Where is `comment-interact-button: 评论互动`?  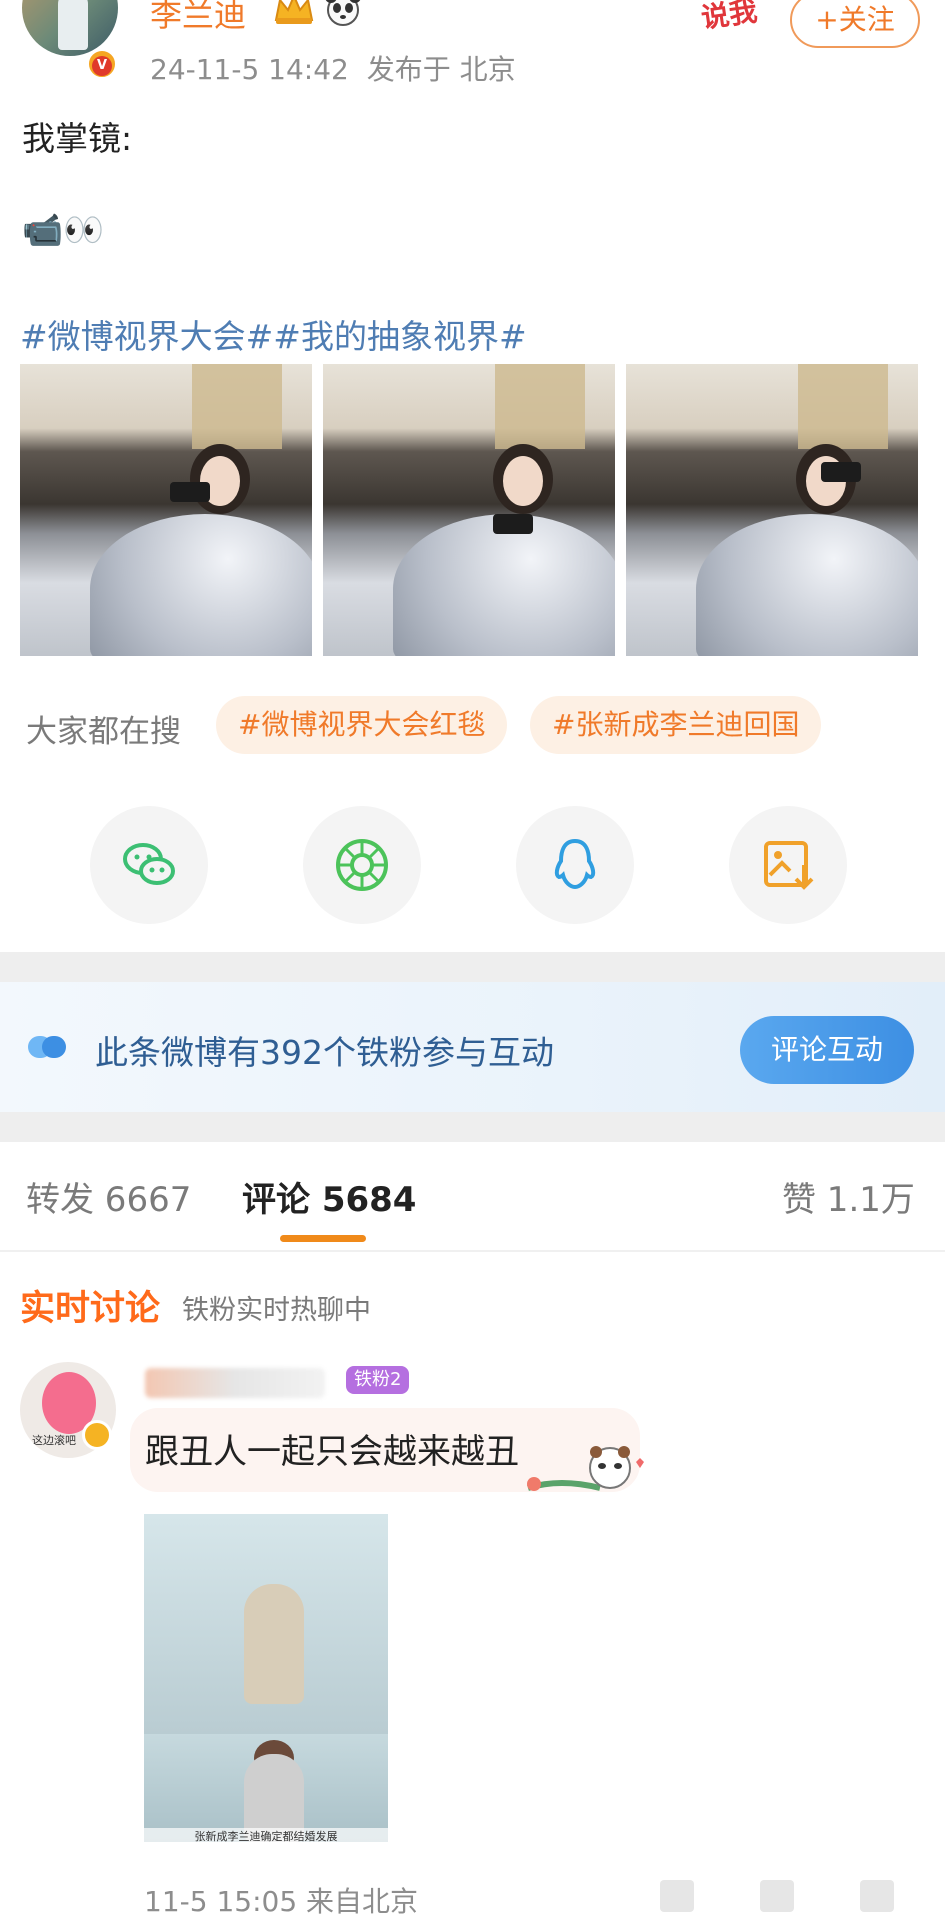
comment-interact-button: 评论互动 is located at coordinates (827, 1050).